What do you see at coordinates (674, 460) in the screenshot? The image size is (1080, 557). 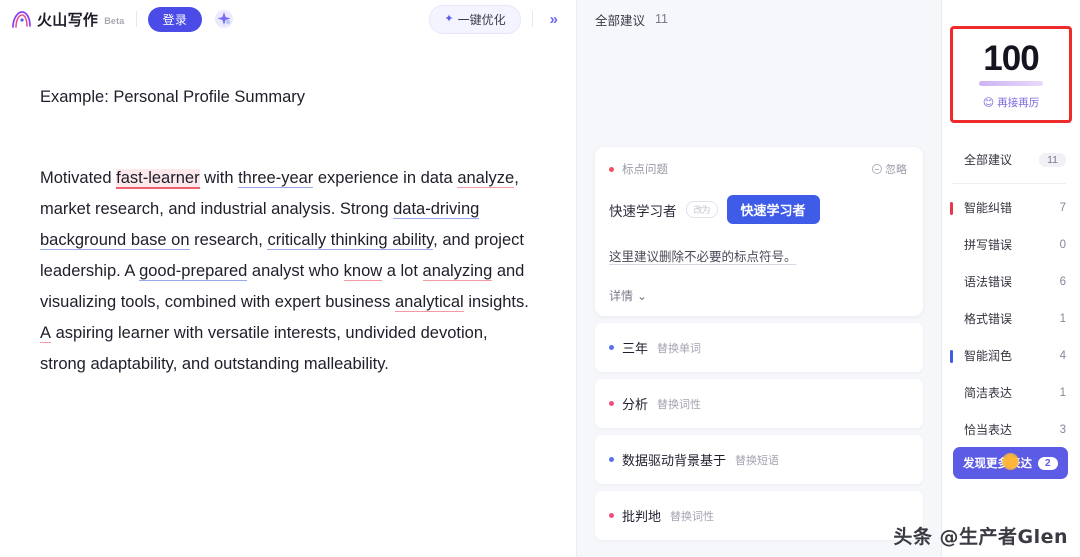 I see `suggestion-row-word: 数据驱动背景基于` at bounding box center [674, 460].